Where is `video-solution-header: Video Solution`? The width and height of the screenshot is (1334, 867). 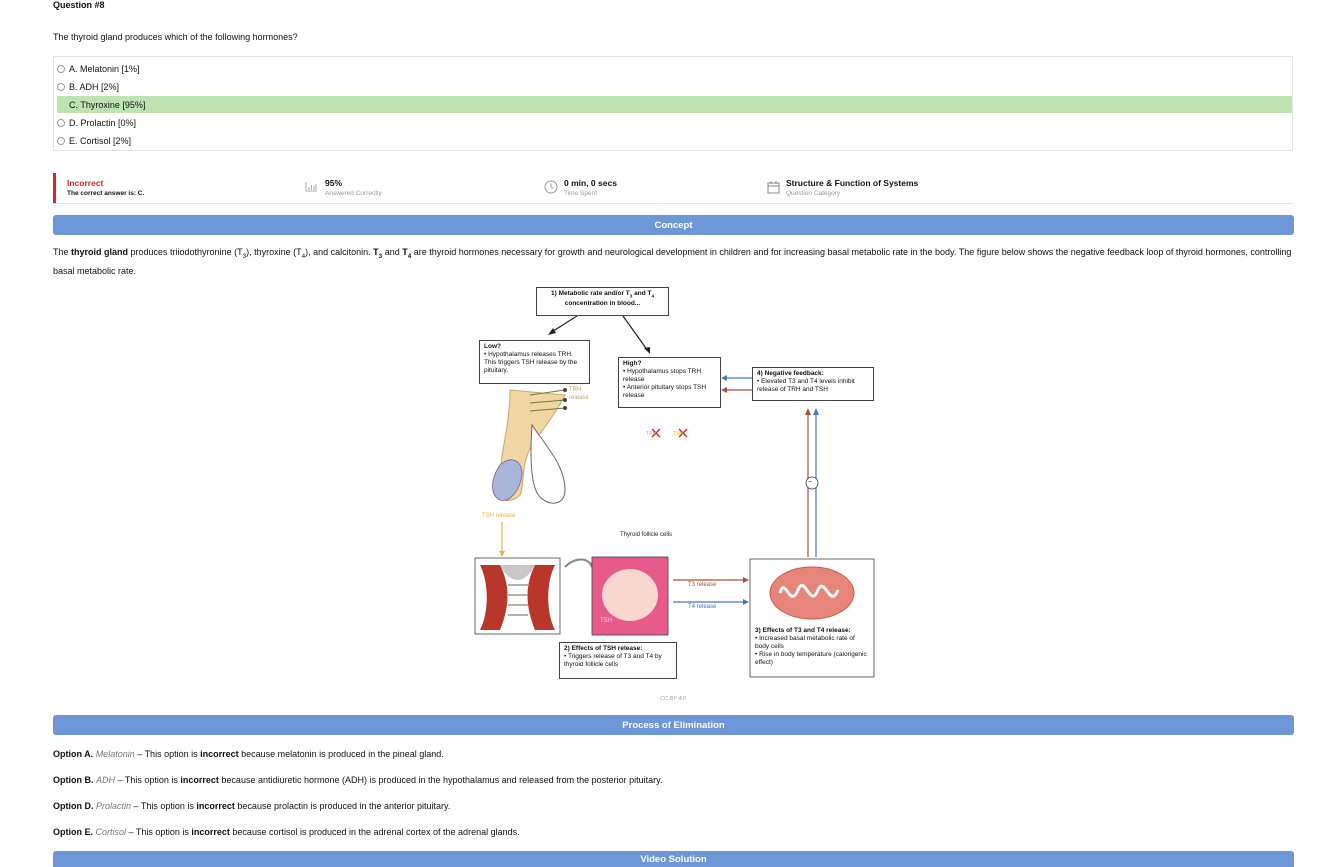
video-solution-header: Video Solution is located at coordinates (673, 859).